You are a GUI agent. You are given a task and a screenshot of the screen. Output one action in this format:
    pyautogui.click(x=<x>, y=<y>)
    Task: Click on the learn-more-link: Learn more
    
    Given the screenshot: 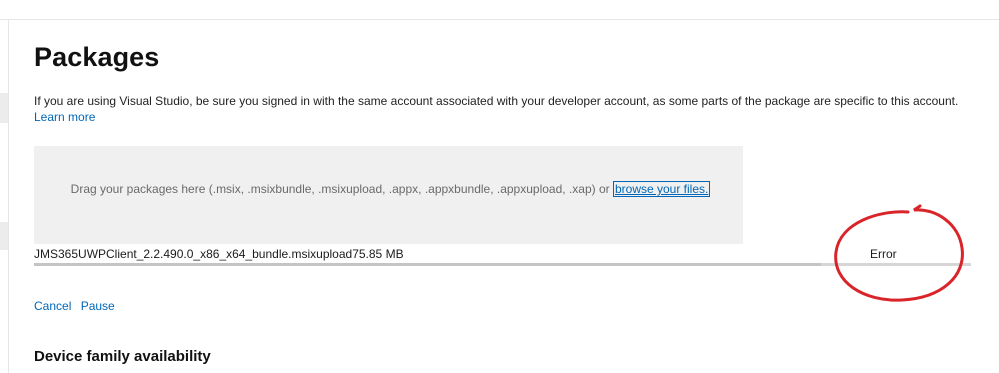 What is the action you would take?
    pyautogui.click(x=64, y=117)
    